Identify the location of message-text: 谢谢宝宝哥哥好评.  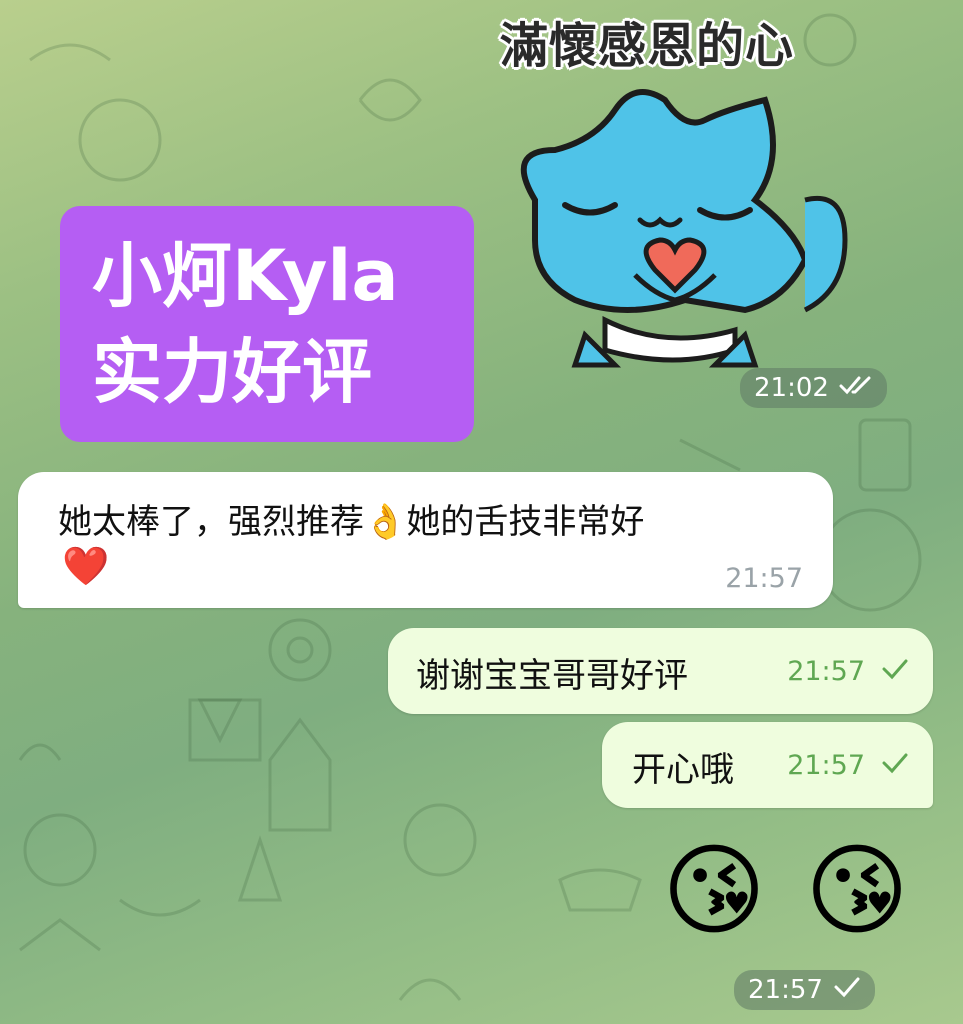
(552, 676).